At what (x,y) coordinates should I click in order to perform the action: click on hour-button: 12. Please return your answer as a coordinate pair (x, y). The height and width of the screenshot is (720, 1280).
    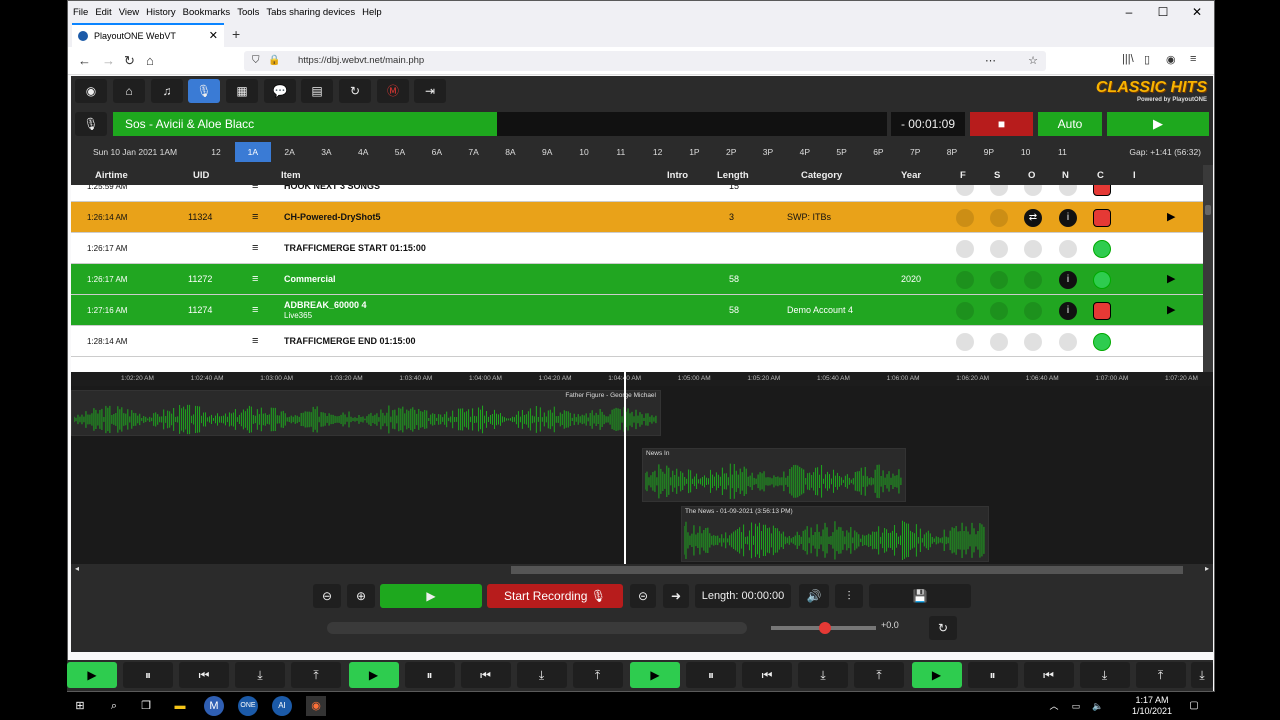
    Looking at the image, I should click on (658, 152).